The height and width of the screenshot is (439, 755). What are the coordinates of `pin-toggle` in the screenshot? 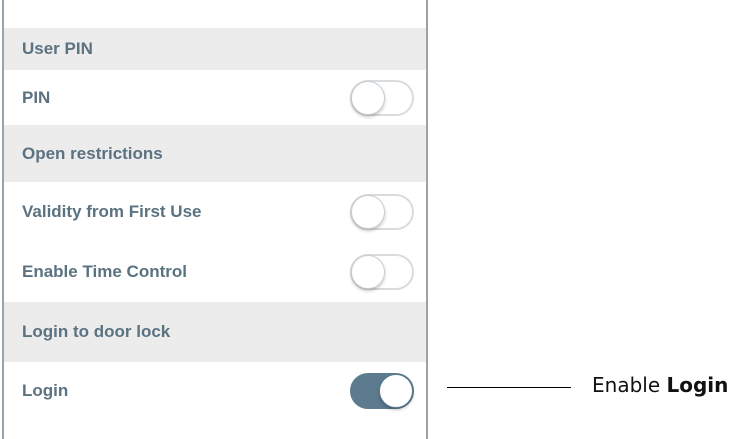 It's located at (382, 97).